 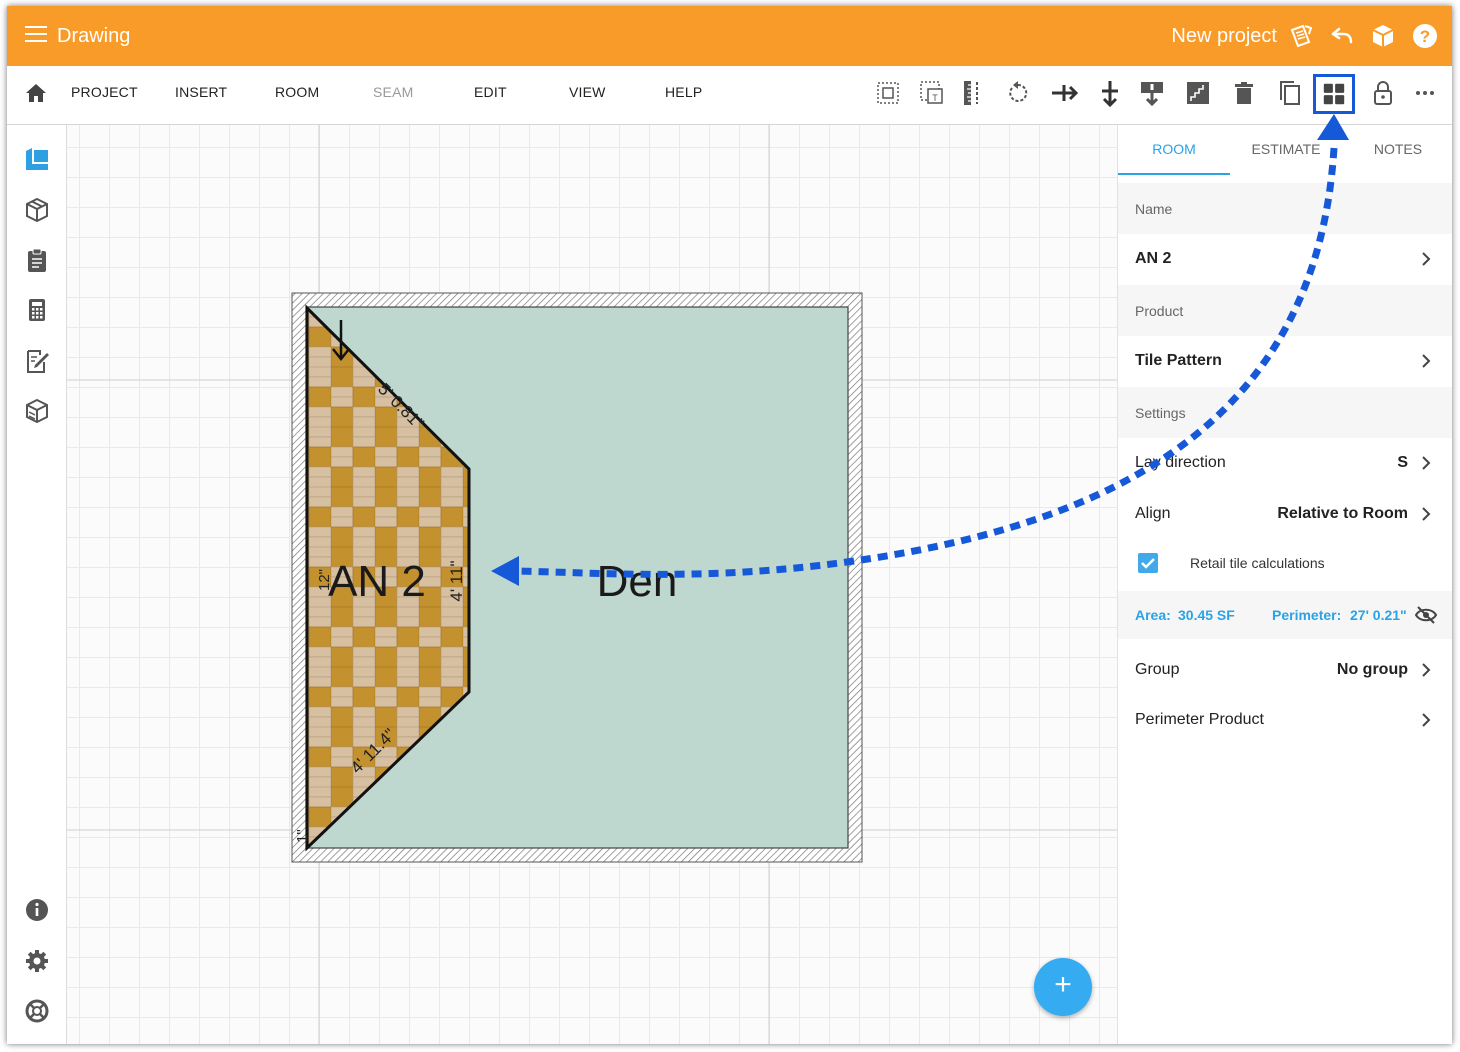 What do you see at coordinates (1397, 149) in the screenshot?
I see `tab-notes: NOTES` at bounding box center [1397, 149].